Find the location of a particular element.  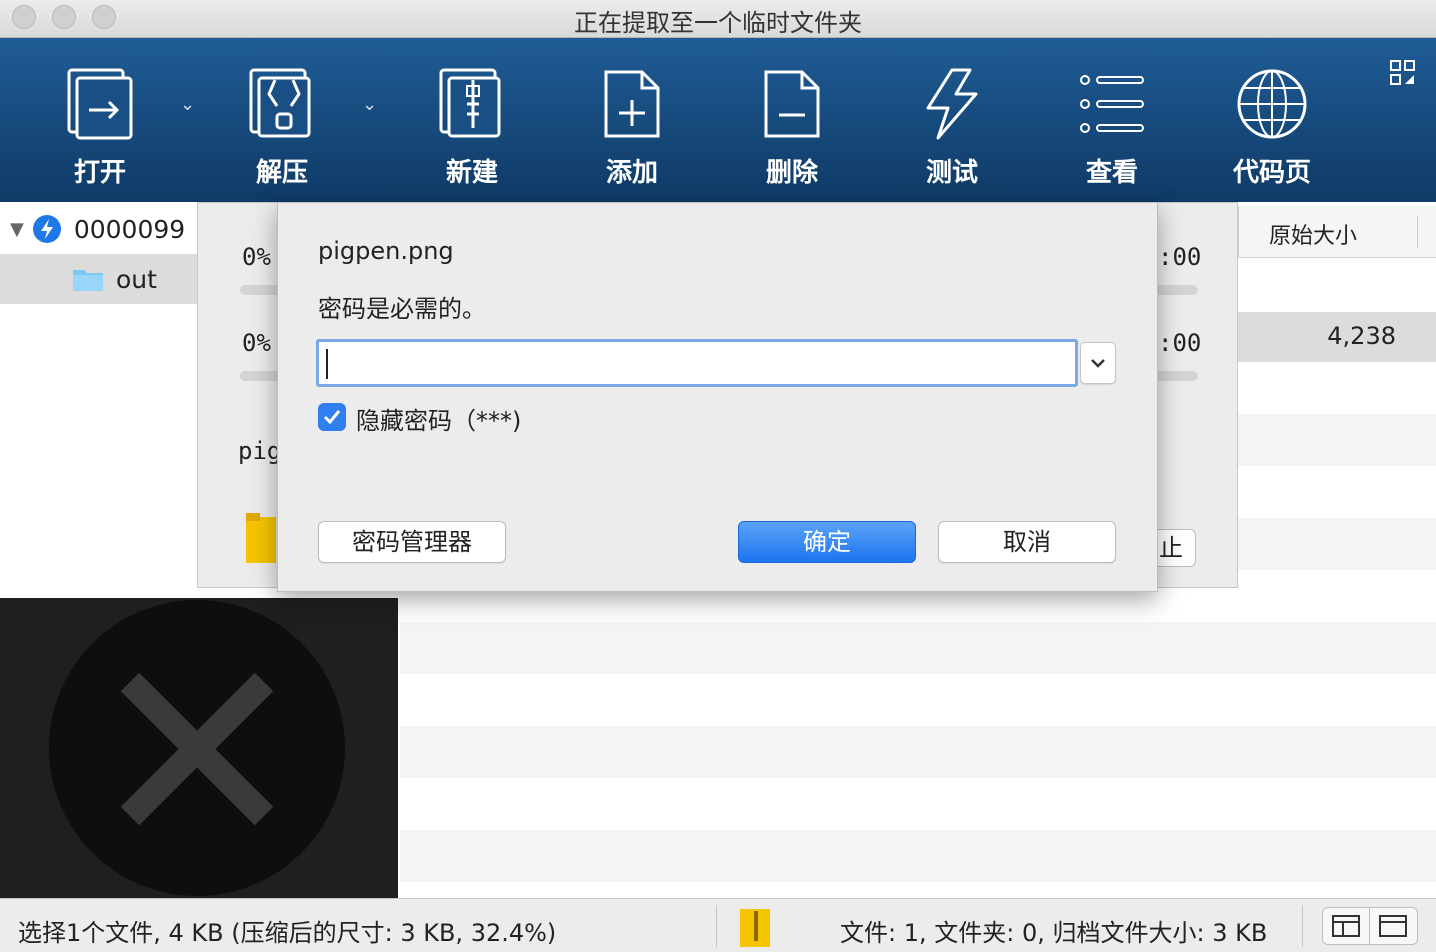

password-history-dropdown is located at coordinates (1098, 363).